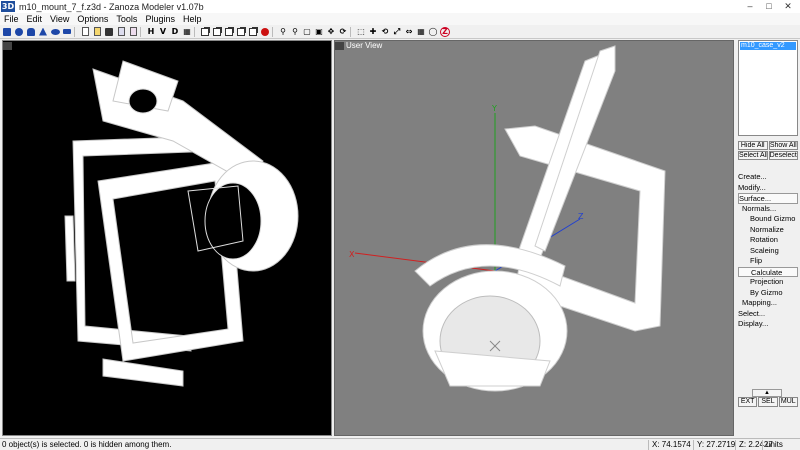  Describe the element at coordinates (133, 32) in the screenshot. I see `export-icon` at that location.